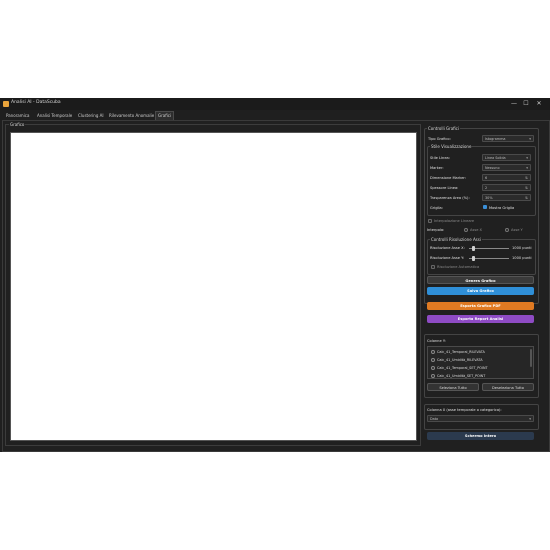 The height and width of the screenshot is (550, 550). I want to click on deselect-all-button: Deseleziona Tutto, so click(508, 387).